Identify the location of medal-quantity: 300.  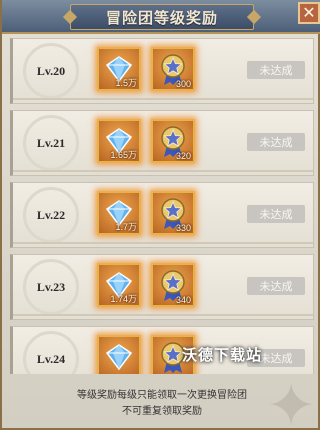
(183, 84).